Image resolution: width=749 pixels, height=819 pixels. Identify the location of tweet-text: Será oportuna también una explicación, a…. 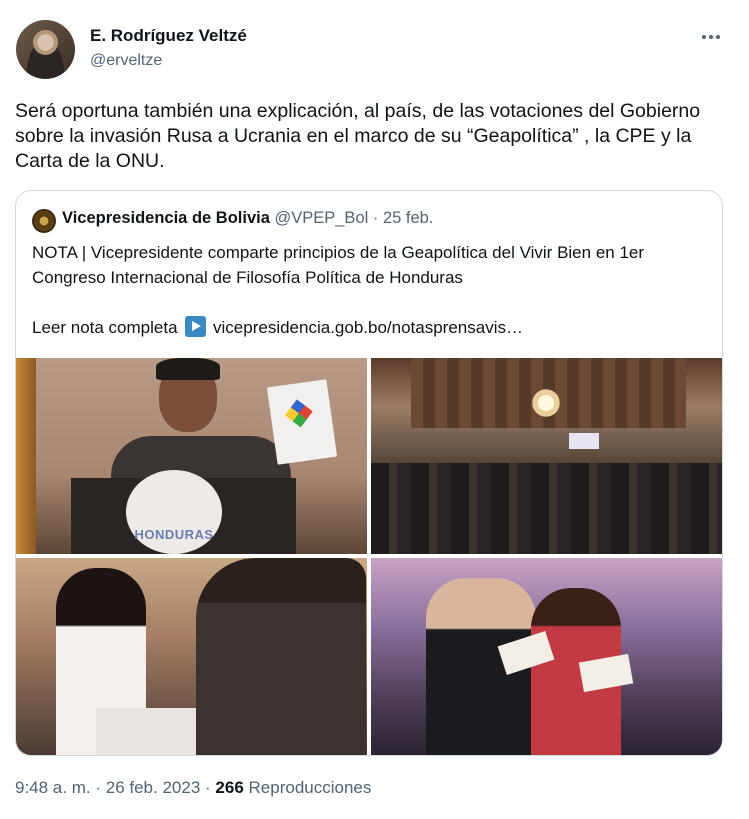
(358, 136).